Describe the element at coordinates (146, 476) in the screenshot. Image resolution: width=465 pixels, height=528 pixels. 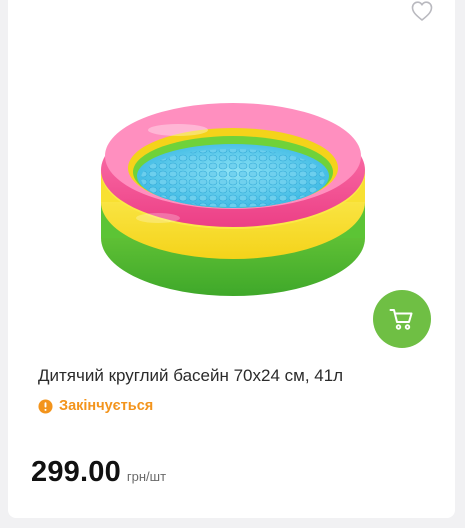
I see `price-unit: грн/шт` at that location.